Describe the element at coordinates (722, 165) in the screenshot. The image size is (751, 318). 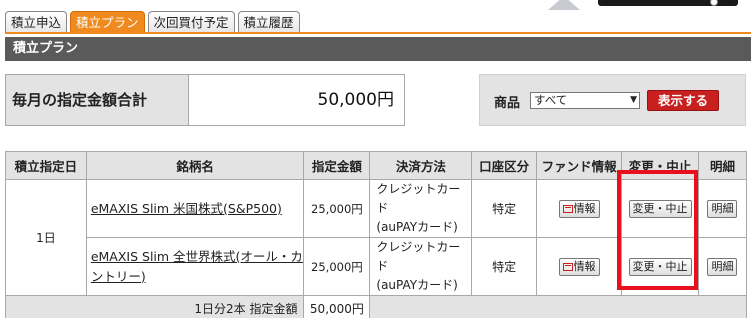
I see `col-header-detail: 明細` at that location.